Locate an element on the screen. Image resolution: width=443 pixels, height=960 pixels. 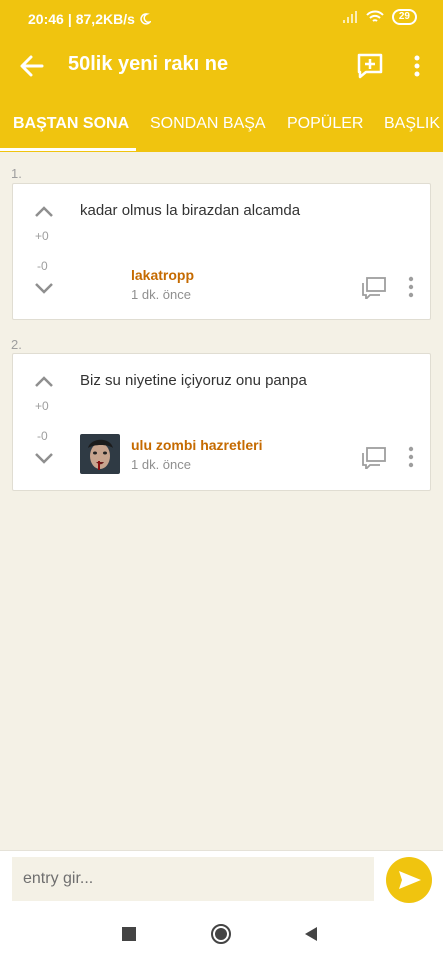
add-entry-icon is located at coordinates (370, 66).